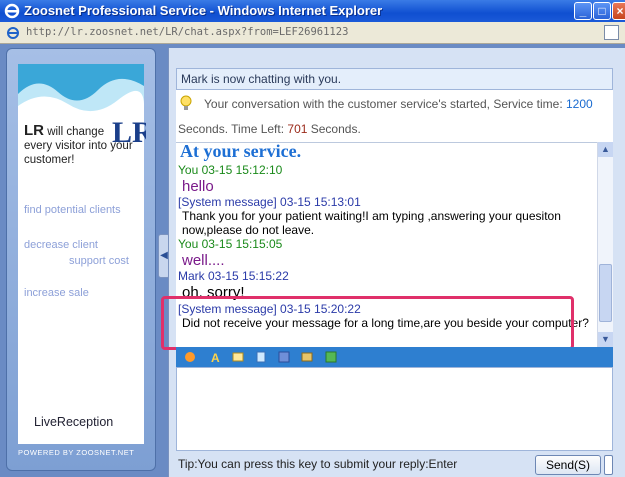 This screenshot has width=625, height=477. Describe the element at coordinates (34, 130) in the screenshot. I see `slogan-lr: LR` at that location.